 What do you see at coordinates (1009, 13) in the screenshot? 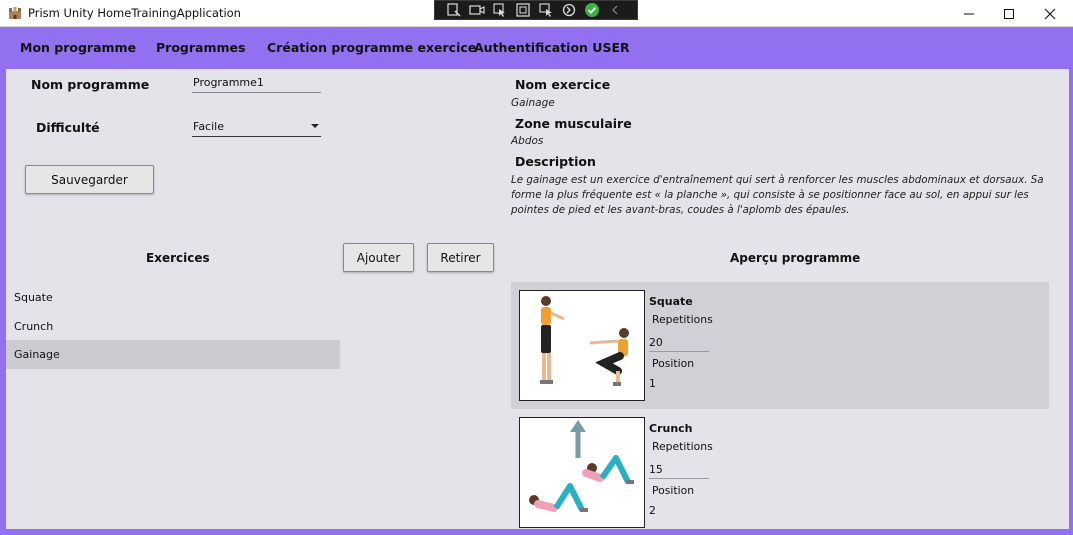
I see `maximize-icon` at bounding box center [1009, 13].